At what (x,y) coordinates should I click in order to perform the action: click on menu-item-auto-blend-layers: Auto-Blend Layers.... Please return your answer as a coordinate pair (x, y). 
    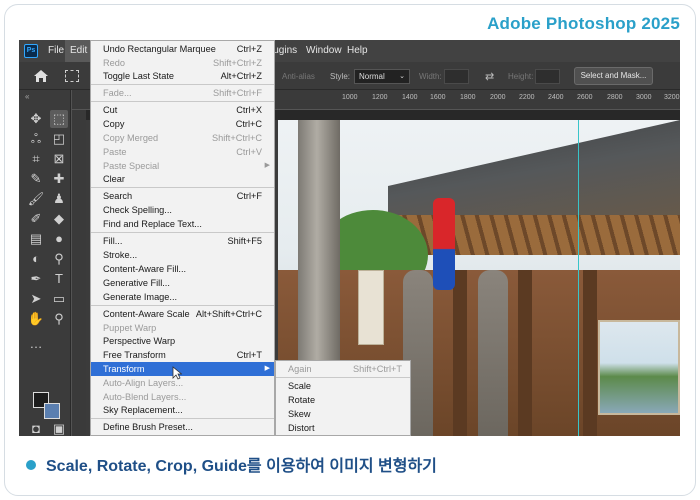
    Looking at the image, I should click on (182, 397).